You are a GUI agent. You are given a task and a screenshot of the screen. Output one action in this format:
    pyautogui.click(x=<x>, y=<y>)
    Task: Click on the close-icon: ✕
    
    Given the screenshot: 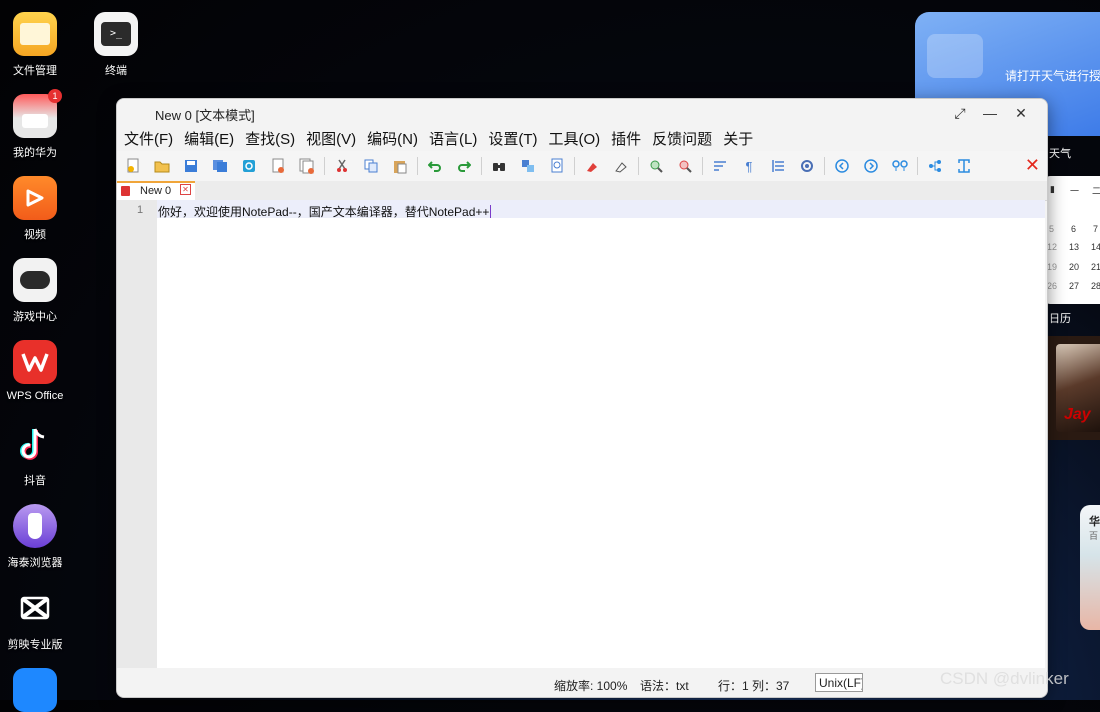 What is the action you would take?
    pyautogui.click(x=1021, y=113)
    